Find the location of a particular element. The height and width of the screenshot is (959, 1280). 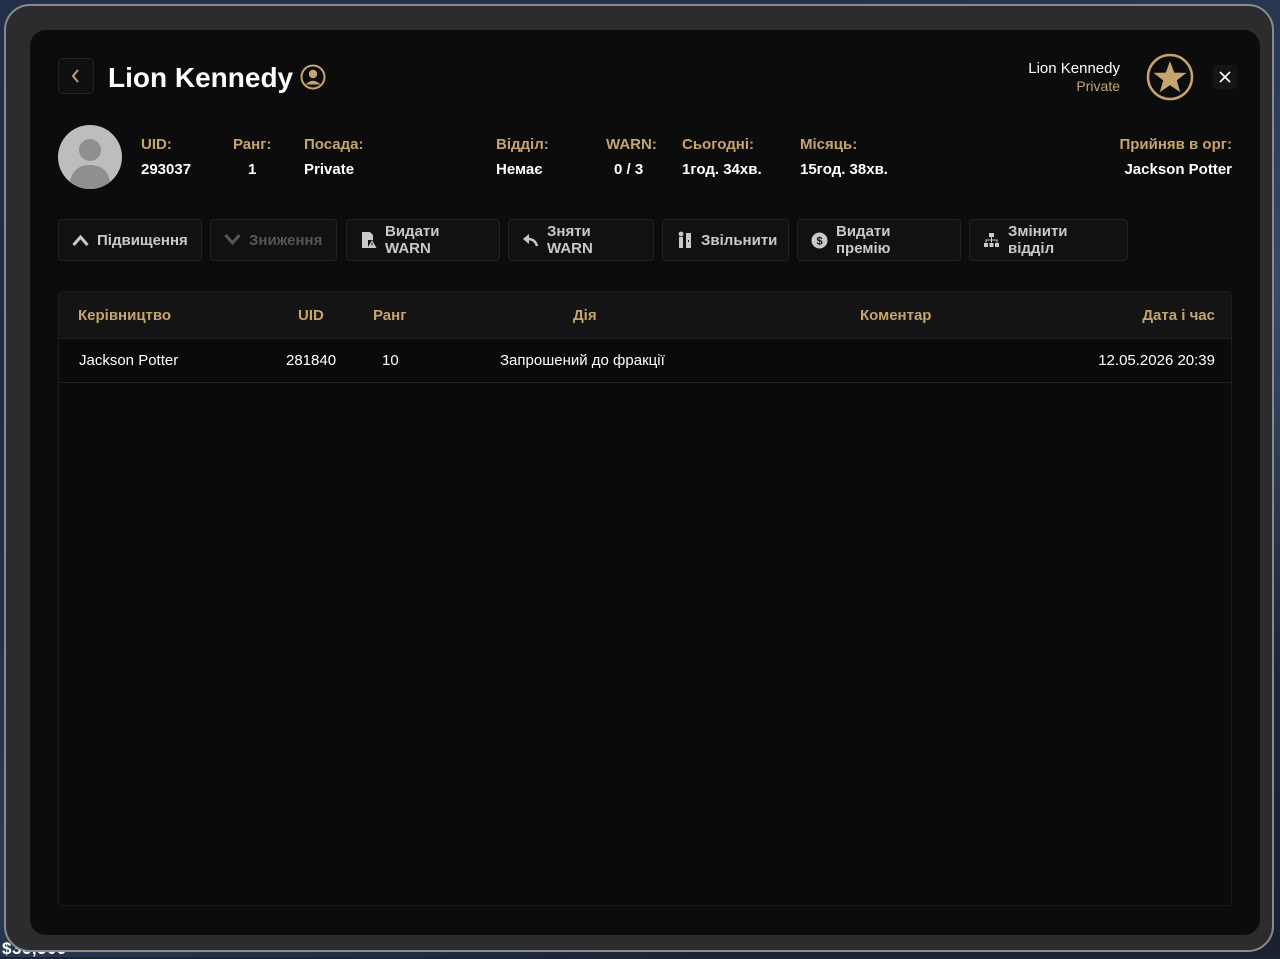

info-label: UID: is located at coordinates (156, 144).